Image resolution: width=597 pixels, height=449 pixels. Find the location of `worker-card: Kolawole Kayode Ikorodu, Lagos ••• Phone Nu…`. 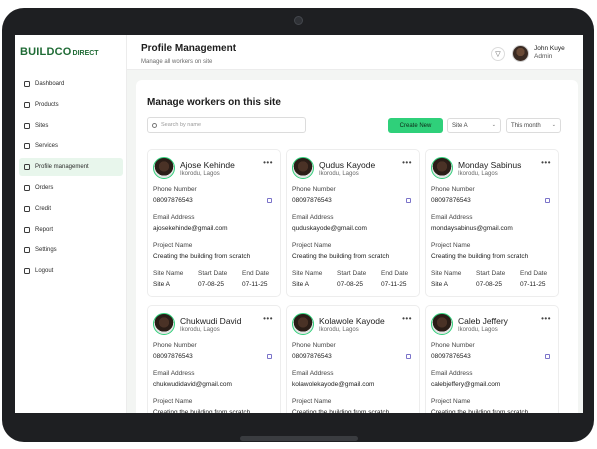

worker-card: Kolawole Kayode Ikorodu, Lagos ••• Phone Nu… is located at coordinates (353, 359).